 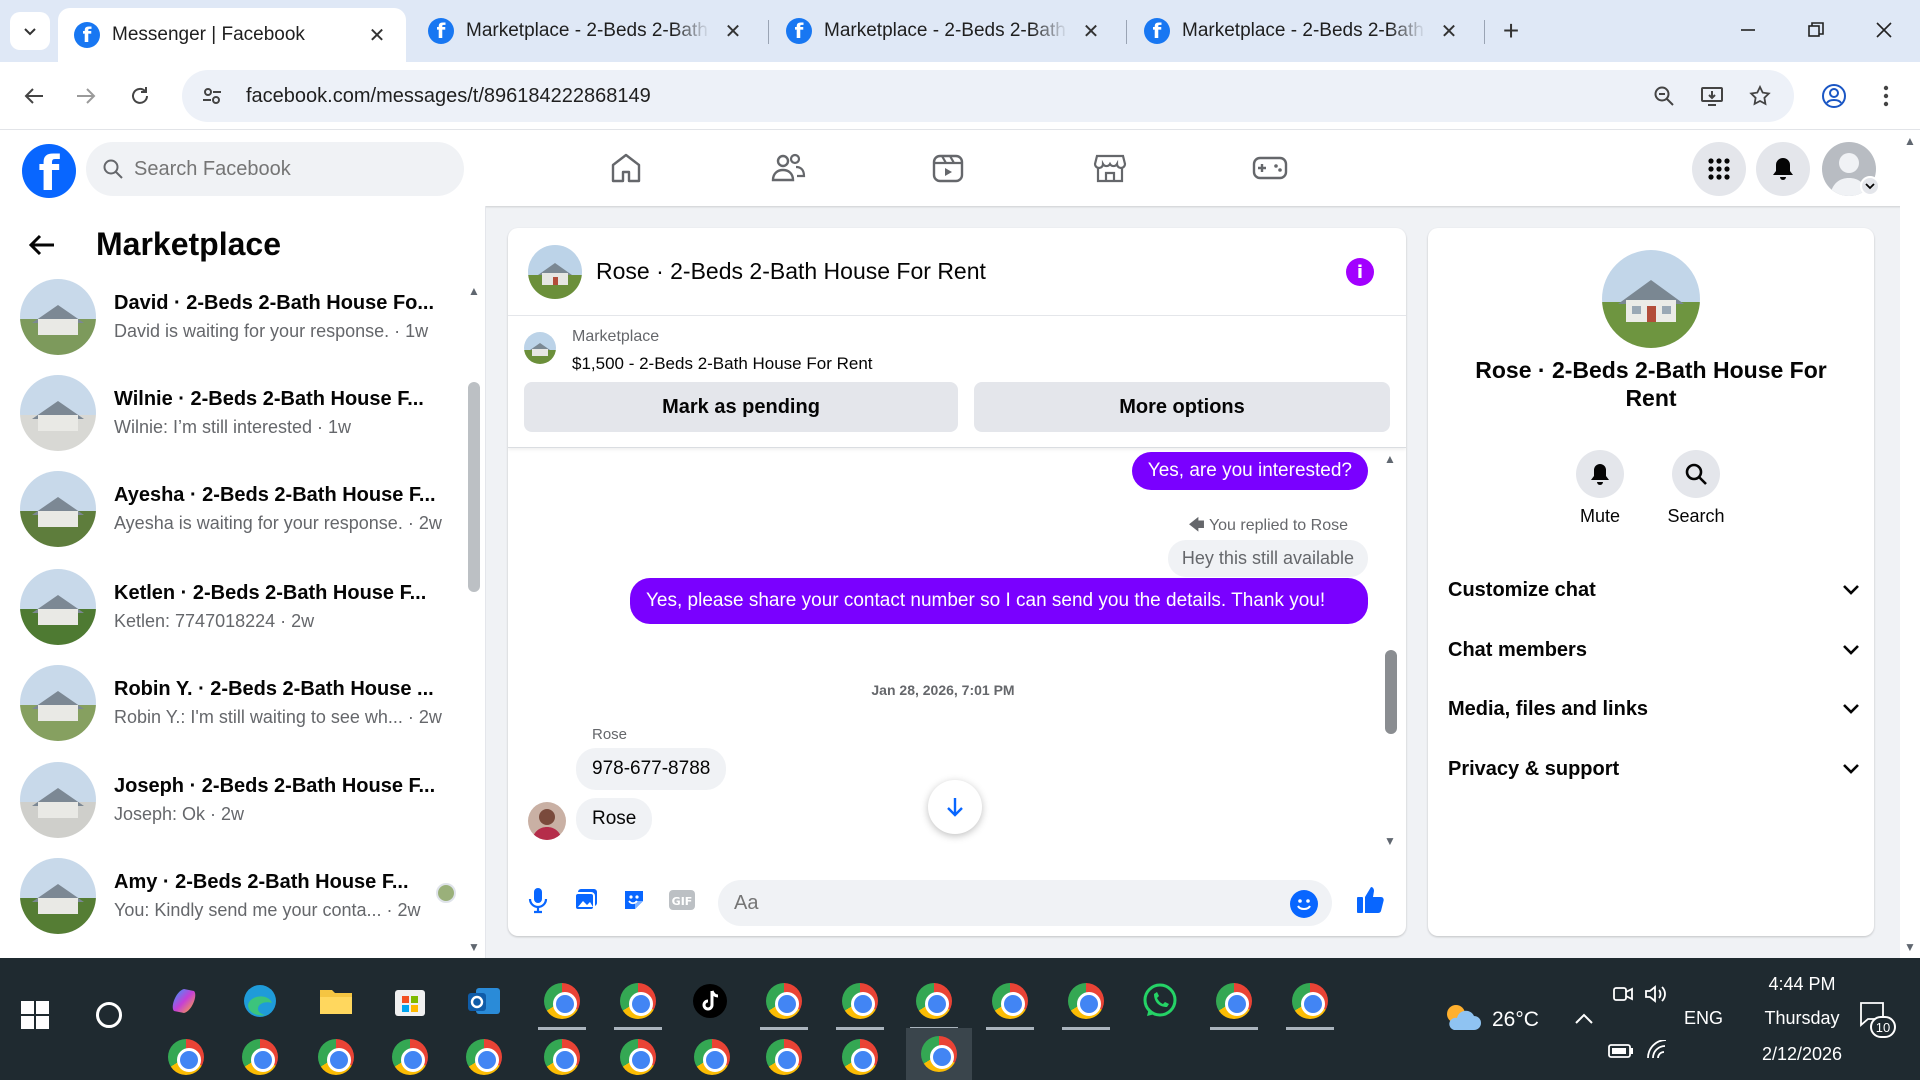 I want to click on thread-scrollbar: ▲ ▼, so click(x=1391, y=650).